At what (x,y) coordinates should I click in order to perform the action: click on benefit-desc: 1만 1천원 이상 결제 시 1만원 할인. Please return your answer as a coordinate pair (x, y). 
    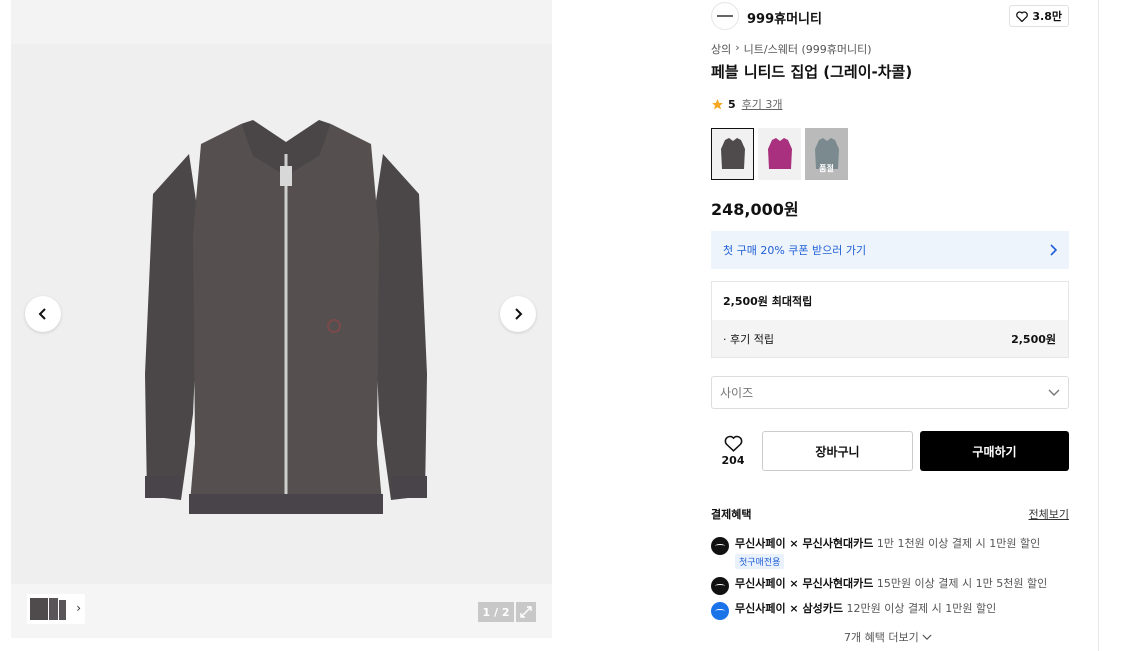
    Looking at the image, I should click on (958, 543).